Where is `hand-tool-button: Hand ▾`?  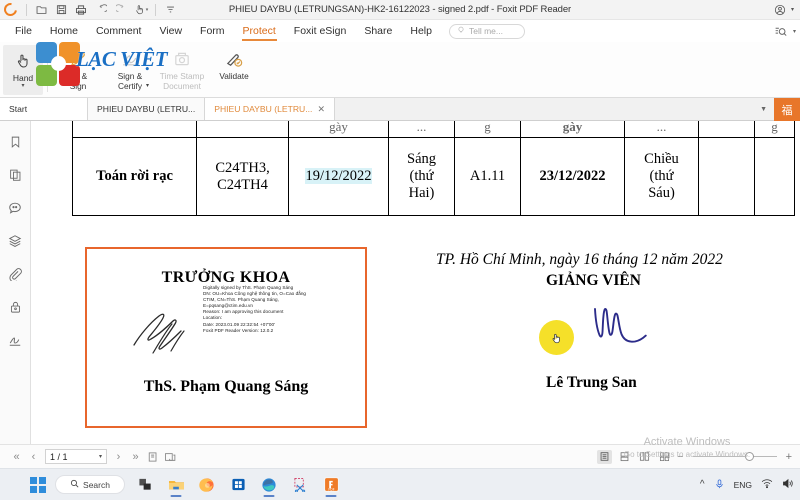
hand-tool-button: Hand ▾ is located at coordinates (23, 70).